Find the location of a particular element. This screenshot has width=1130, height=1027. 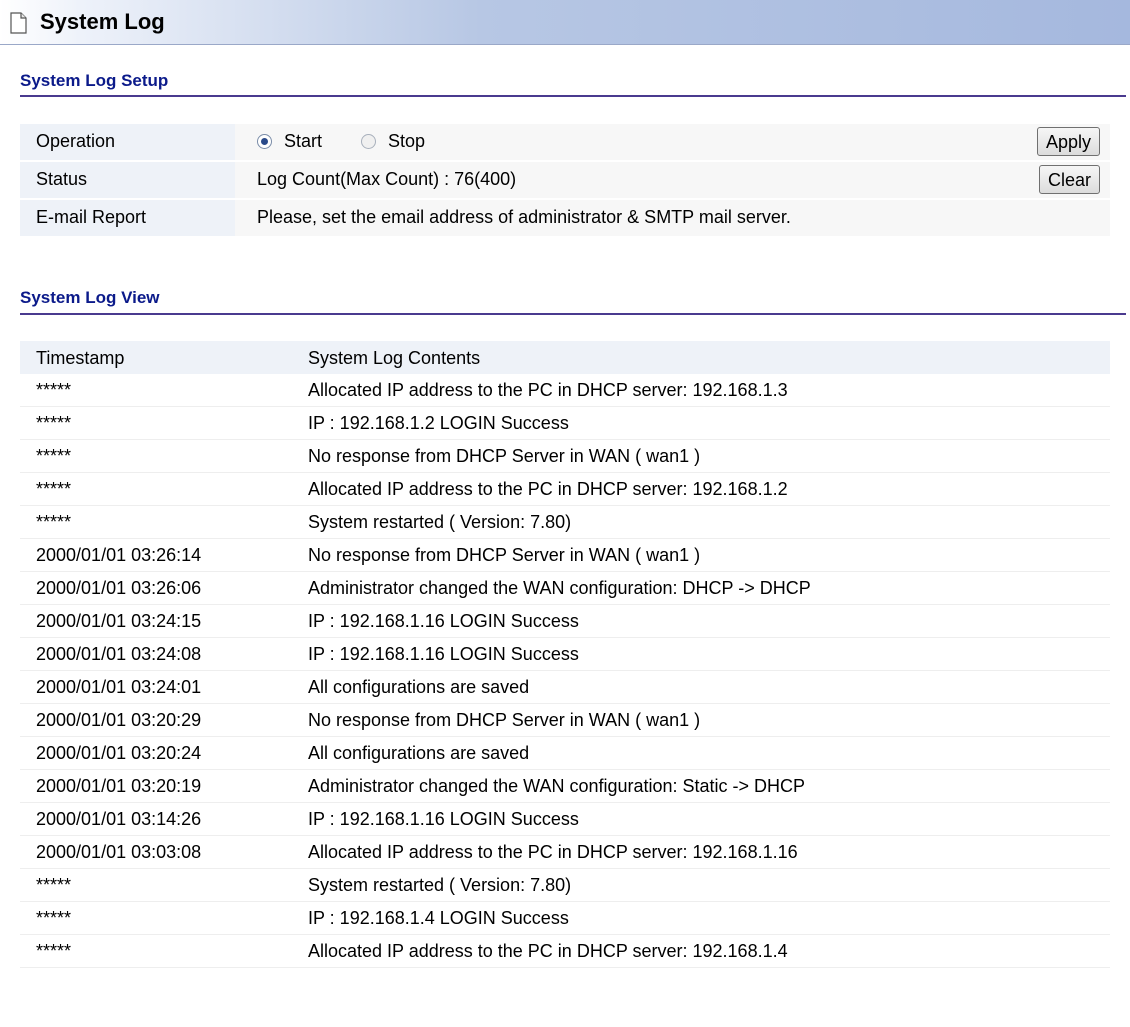

contents-column-header: System Log Contents is located at coordinates (394, 358).